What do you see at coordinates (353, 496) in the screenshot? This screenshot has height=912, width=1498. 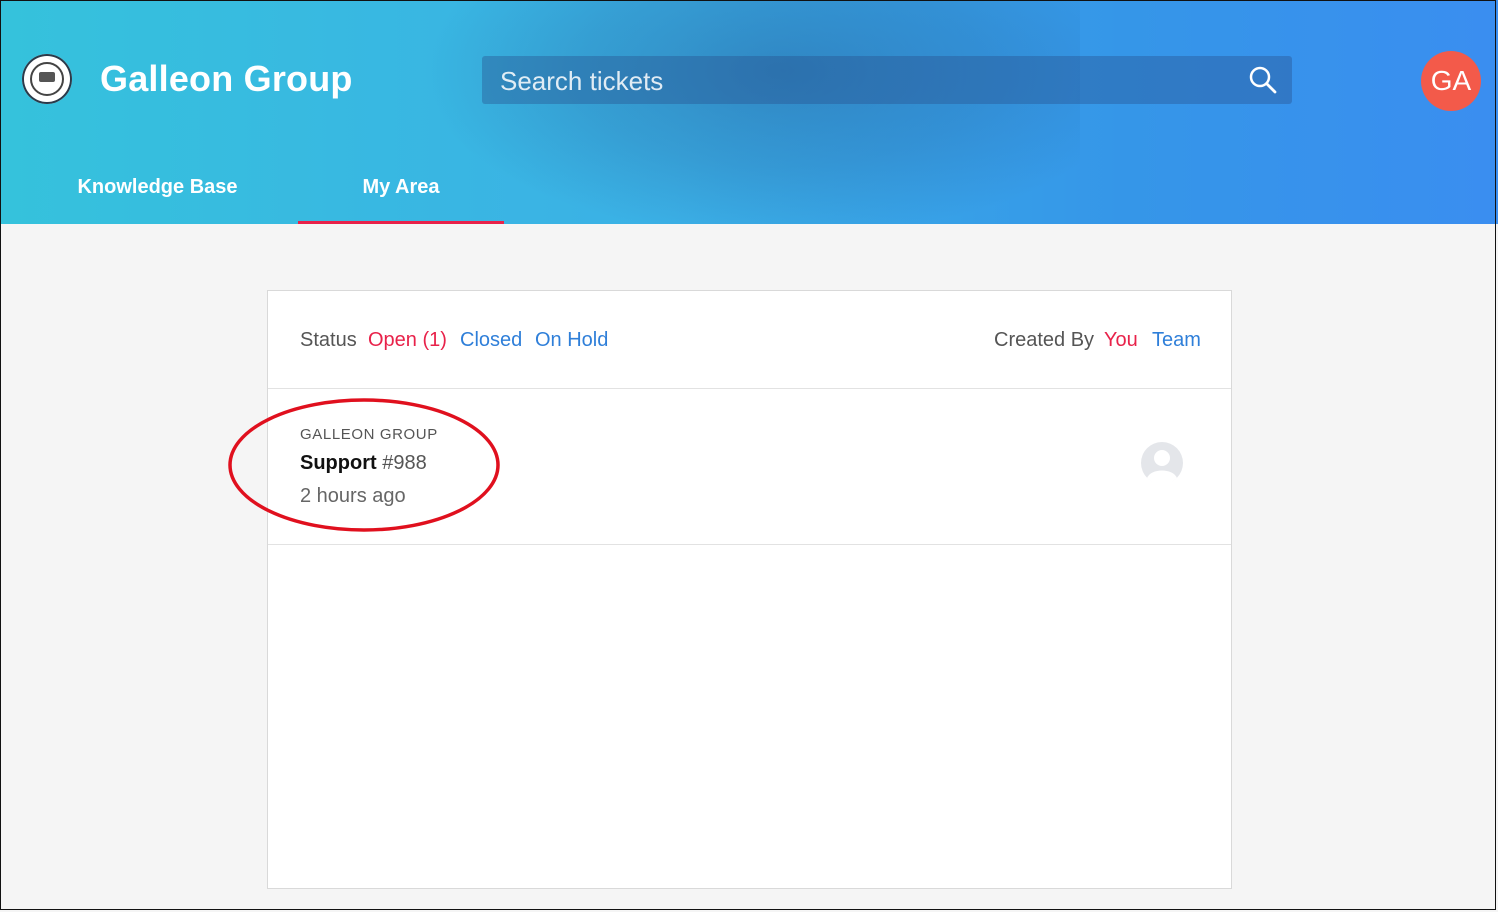 I see `ticket-timestamp: 2 hours ago` at bounding box center [353, 496].